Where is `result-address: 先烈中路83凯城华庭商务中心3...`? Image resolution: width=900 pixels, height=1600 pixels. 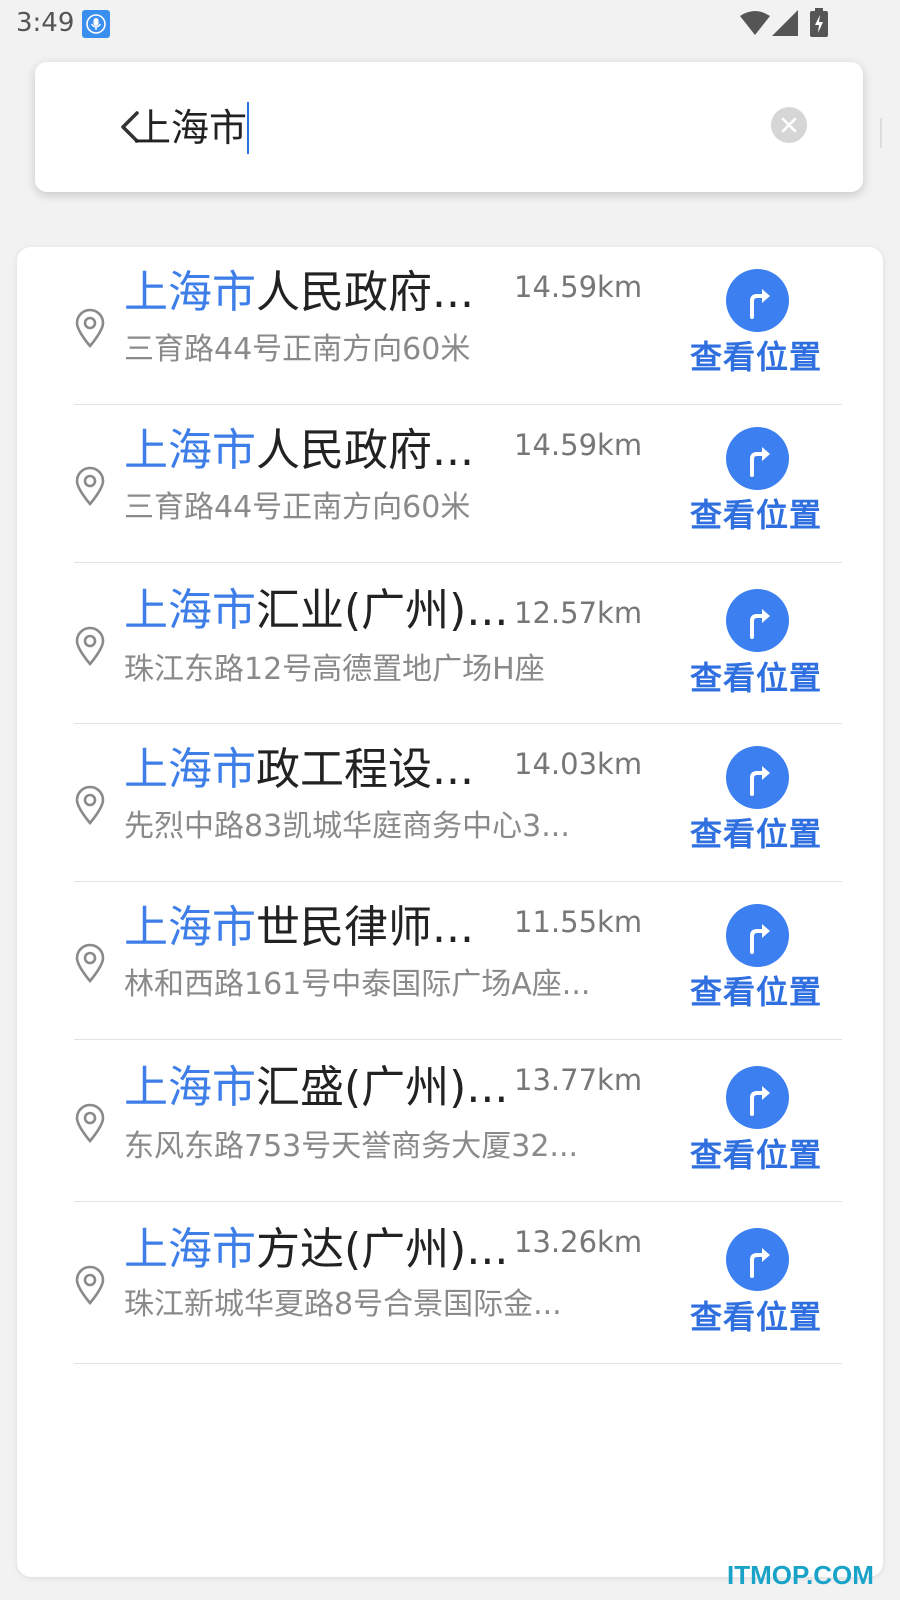
result-address: 先烈中路83凯城华庭商务中心3... is located at coordinates (347, 826).